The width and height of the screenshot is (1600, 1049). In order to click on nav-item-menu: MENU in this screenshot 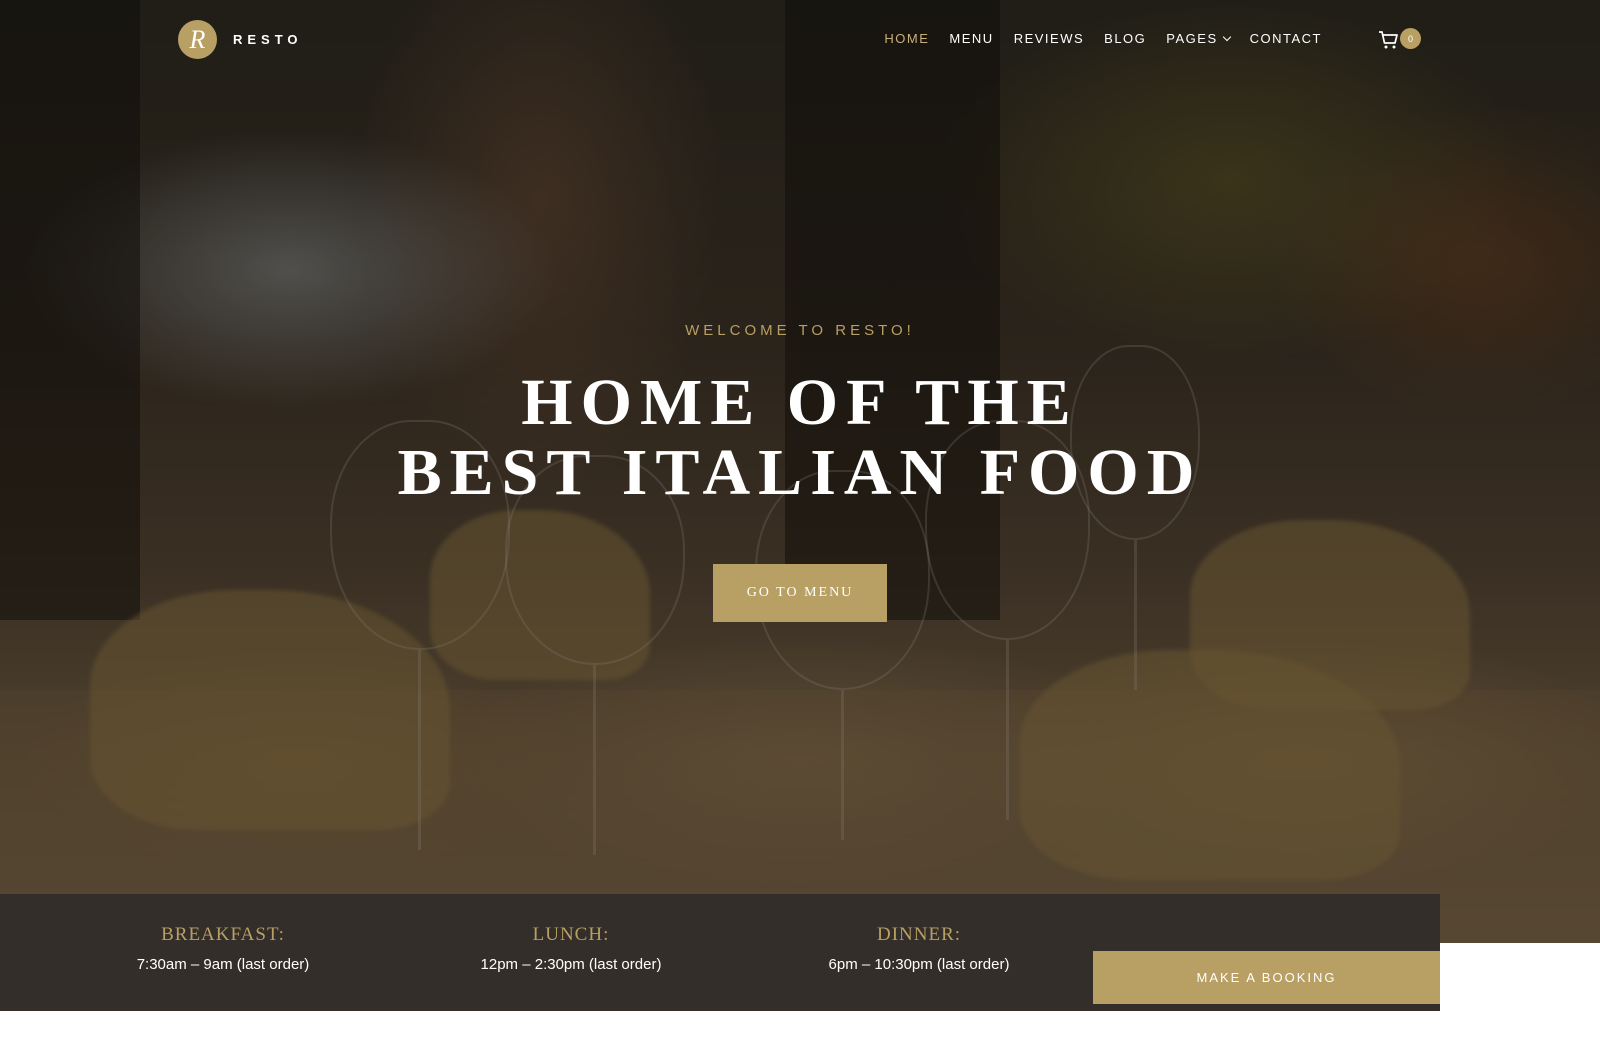, I will do `click(971, 38)`.